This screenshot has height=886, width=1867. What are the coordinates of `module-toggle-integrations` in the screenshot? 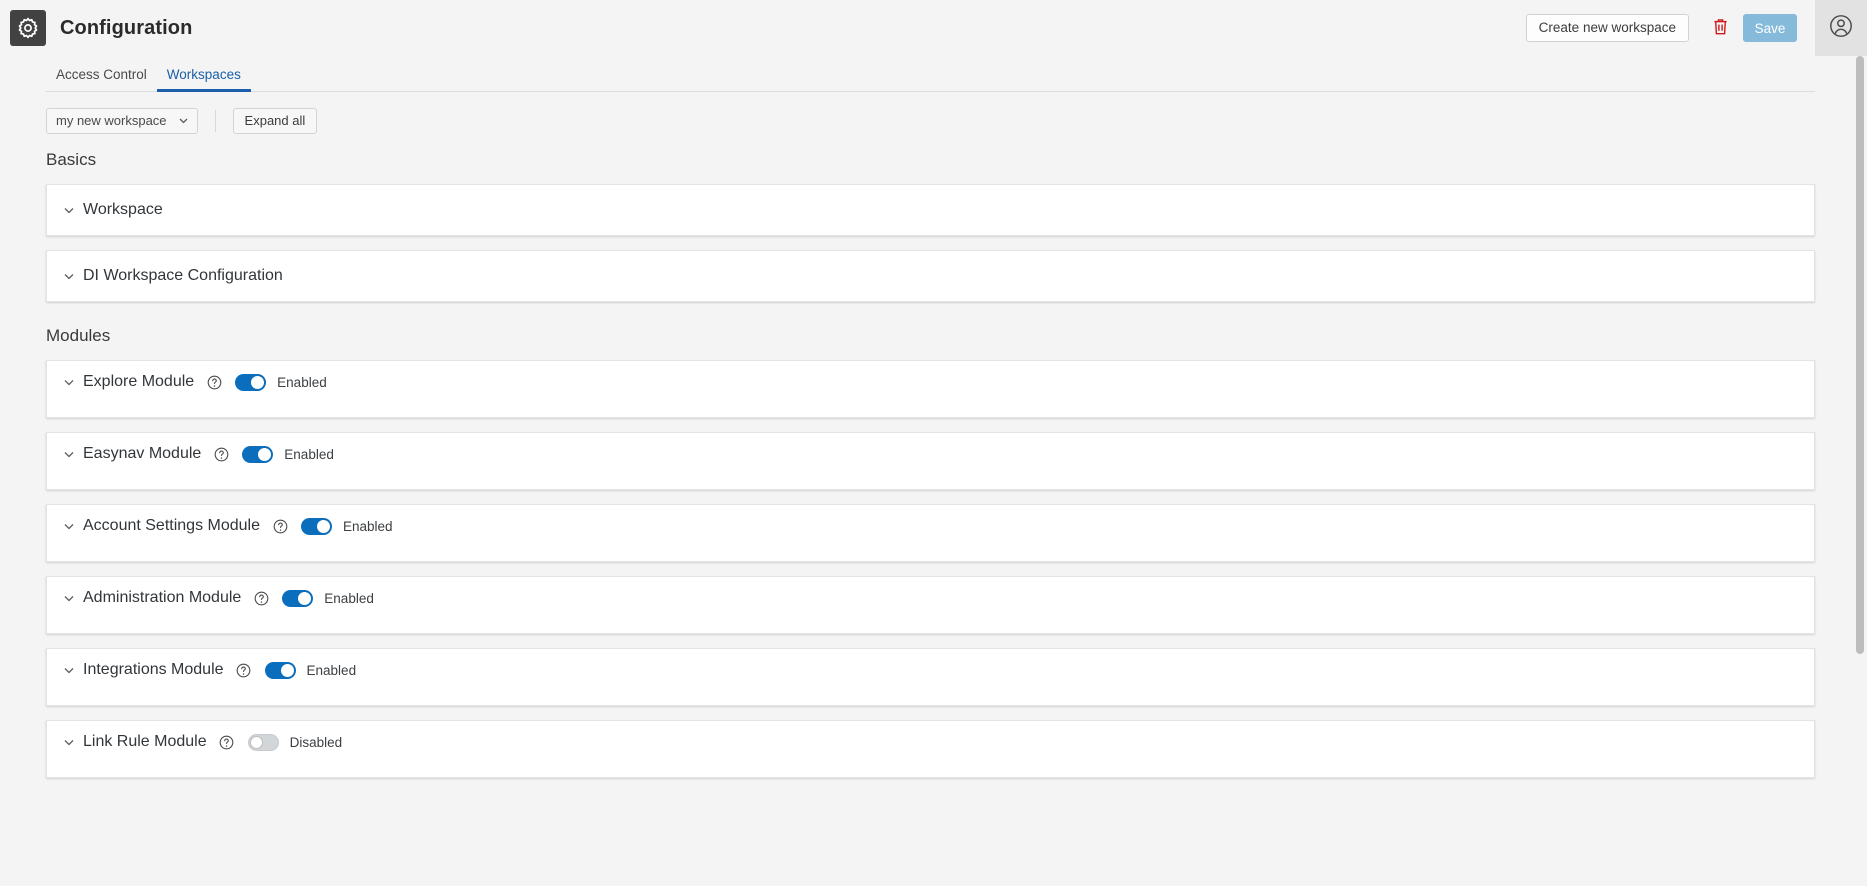 It's located at (280, 670).